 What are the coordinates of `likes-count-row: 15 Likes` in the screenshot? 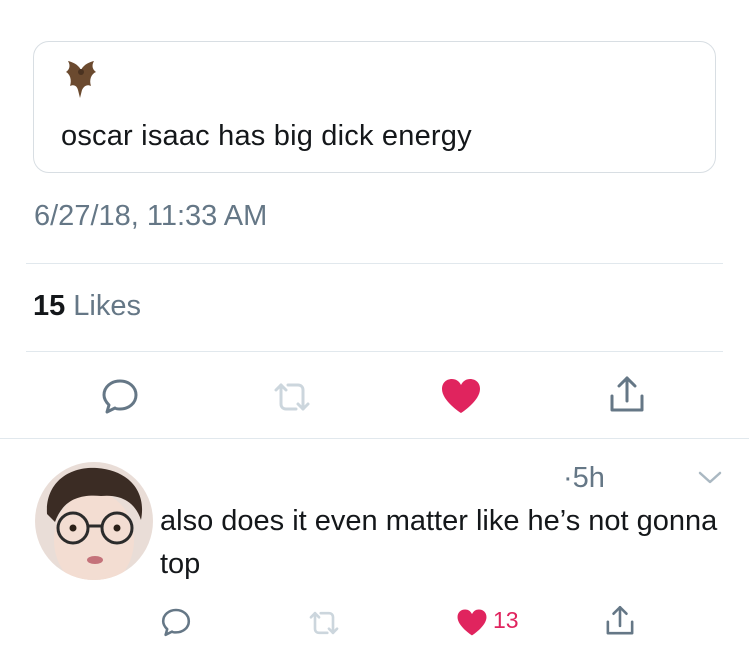 It's located at (87, 306).